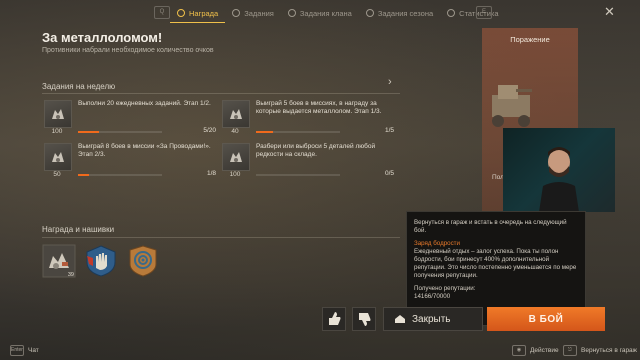 This screenshot has height=360, width=640. What do you see at coordinates (445, 288) in the screenshot?
I see `reputation-label: Получено репутации:` at bounding box center [445, 288].